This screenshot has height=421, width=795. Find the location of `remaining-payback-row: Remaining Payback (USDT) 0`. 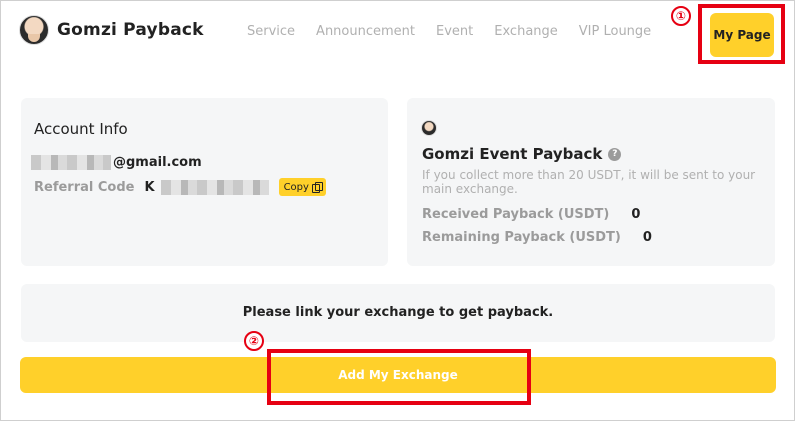

remaining-payback-row: Remaining Payback (USDT) 0 is located at coordinates (537, 237).